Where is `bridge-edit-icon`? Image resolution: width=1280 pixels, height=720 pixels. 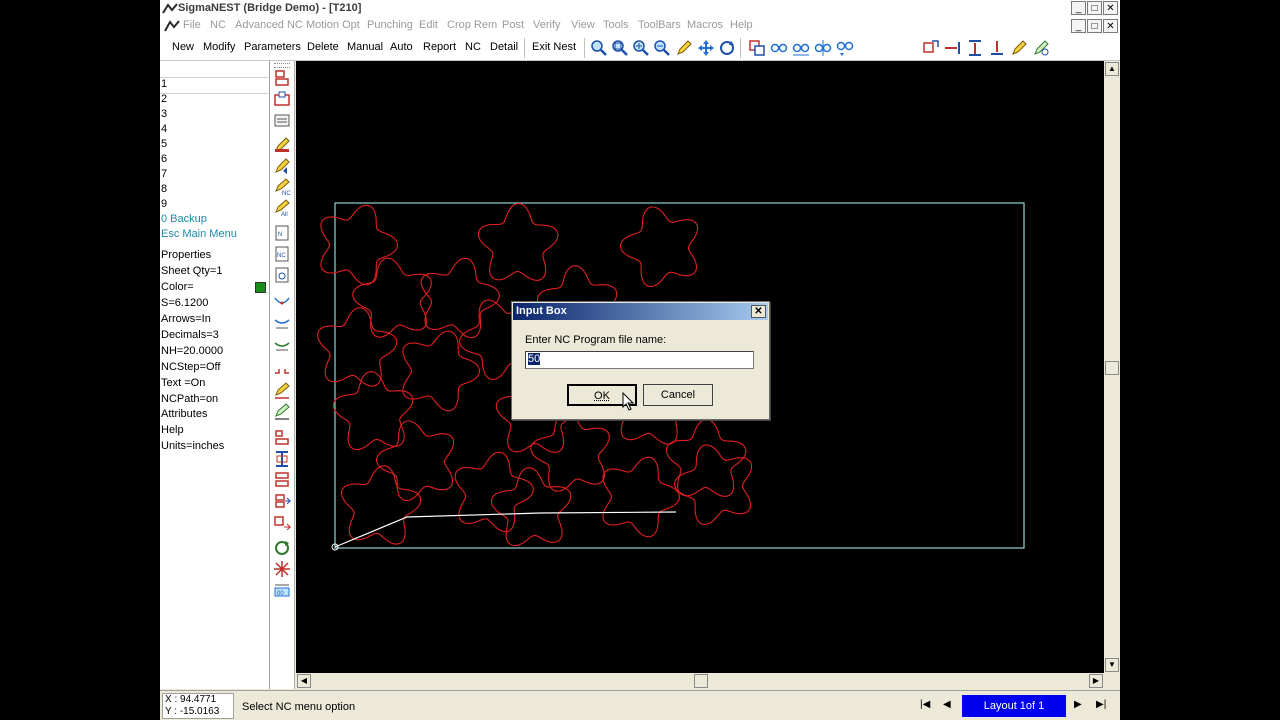 bridge-edit-icon is located at coordinates (282, 391).